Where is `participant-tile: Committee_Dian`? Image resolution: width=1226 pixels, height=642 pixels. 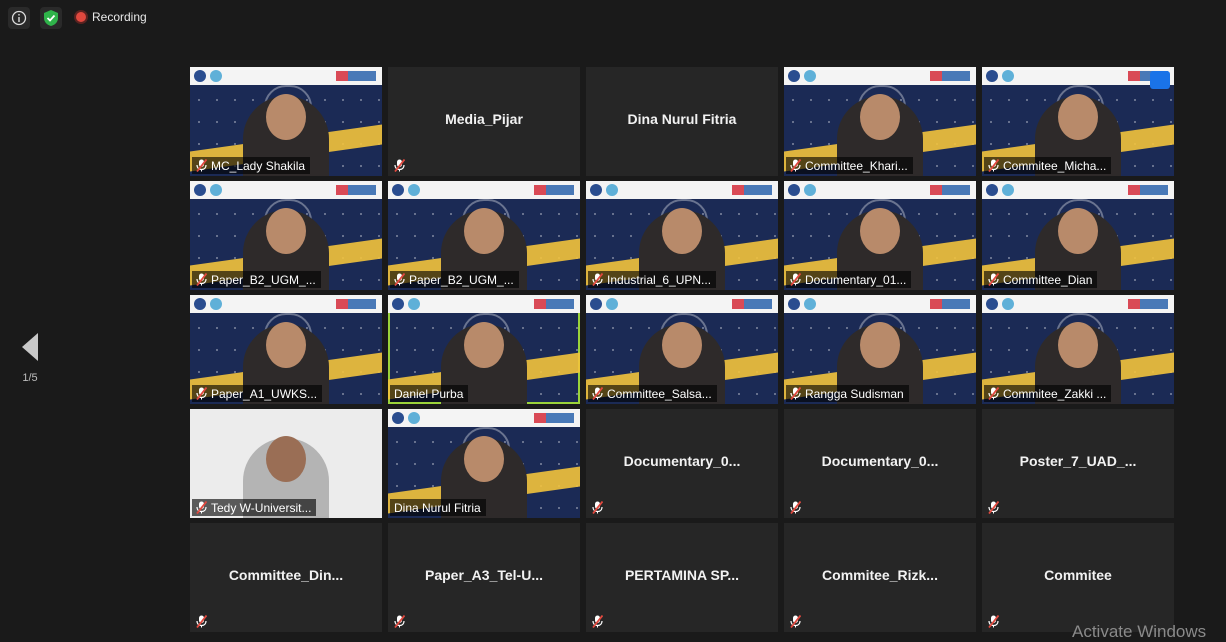
participant-tile: Committee_Dian is located at coordinates (1078, 235).